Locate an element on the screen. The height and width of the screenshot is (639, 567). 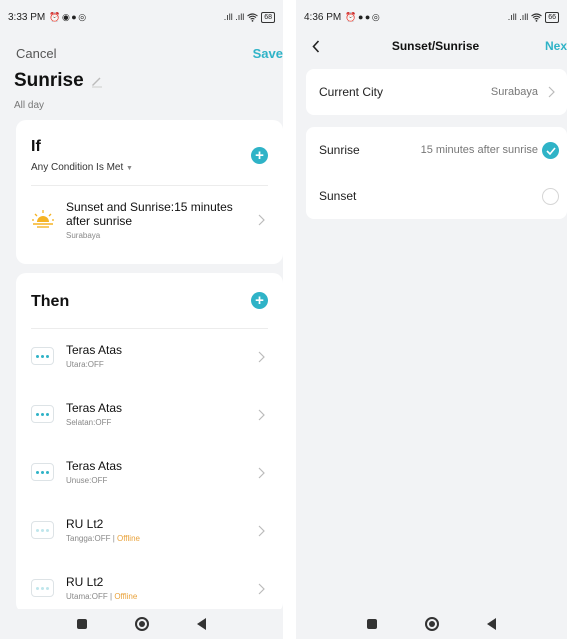
option-offset: 15 minutes after sunrise is located at coordinates (479, 150).